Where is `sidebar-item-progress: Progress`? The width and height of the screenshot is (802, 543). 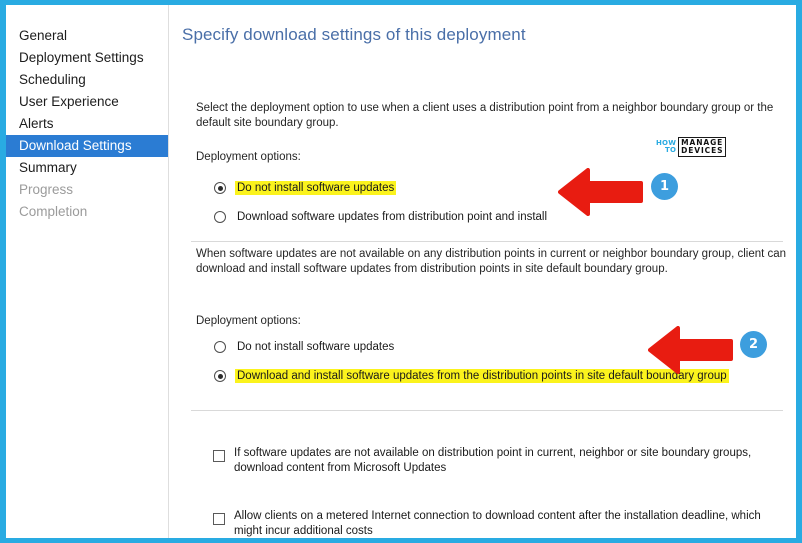 sidebar-item-progress: Progress is located at coordinates (46, 189).